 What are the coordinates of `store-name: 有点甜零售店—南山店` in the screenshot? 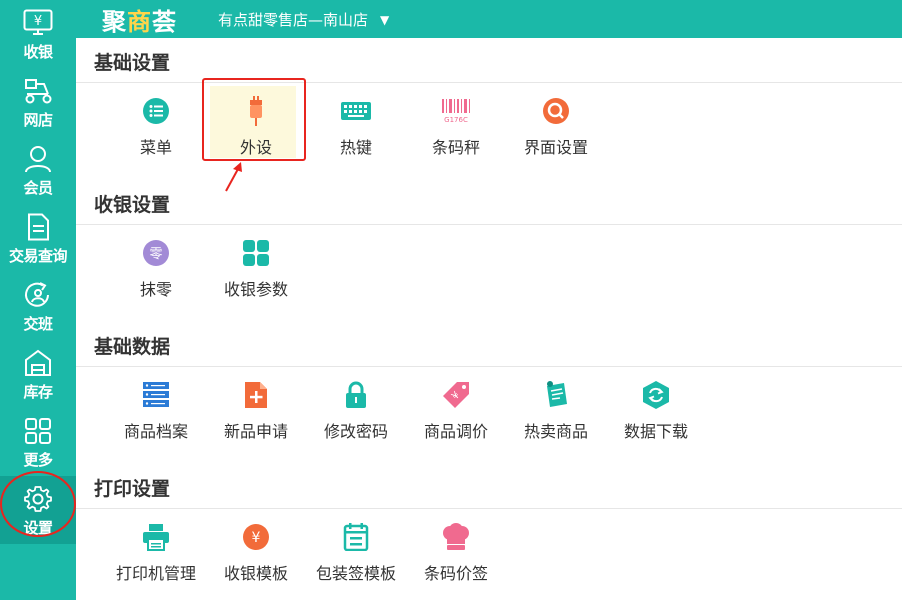 It's located at (293, 20).